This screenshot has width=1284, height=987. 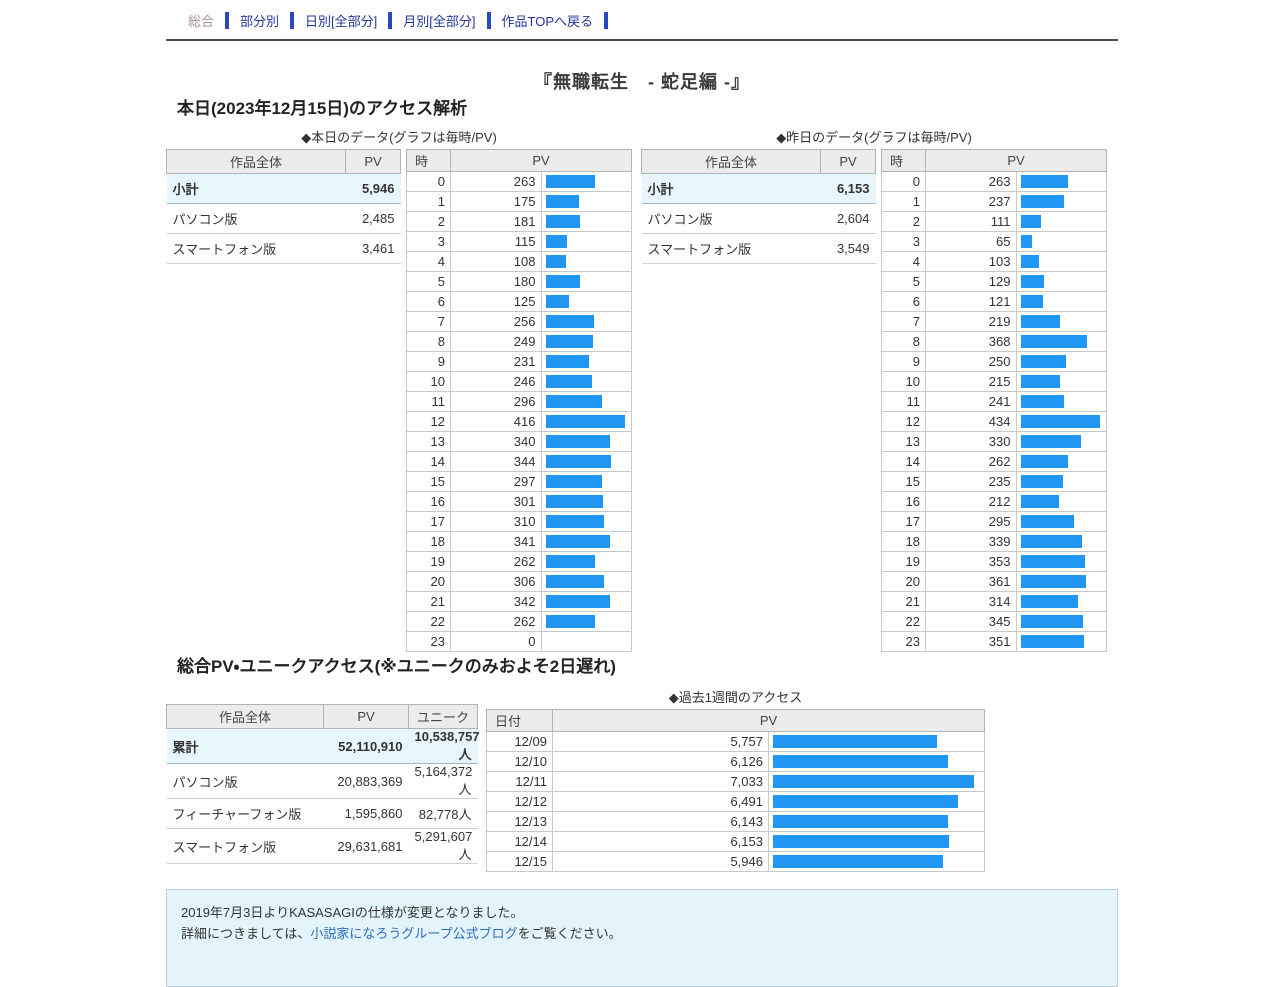 I want to click on pv-value: 353, so click(x=971, y=561).